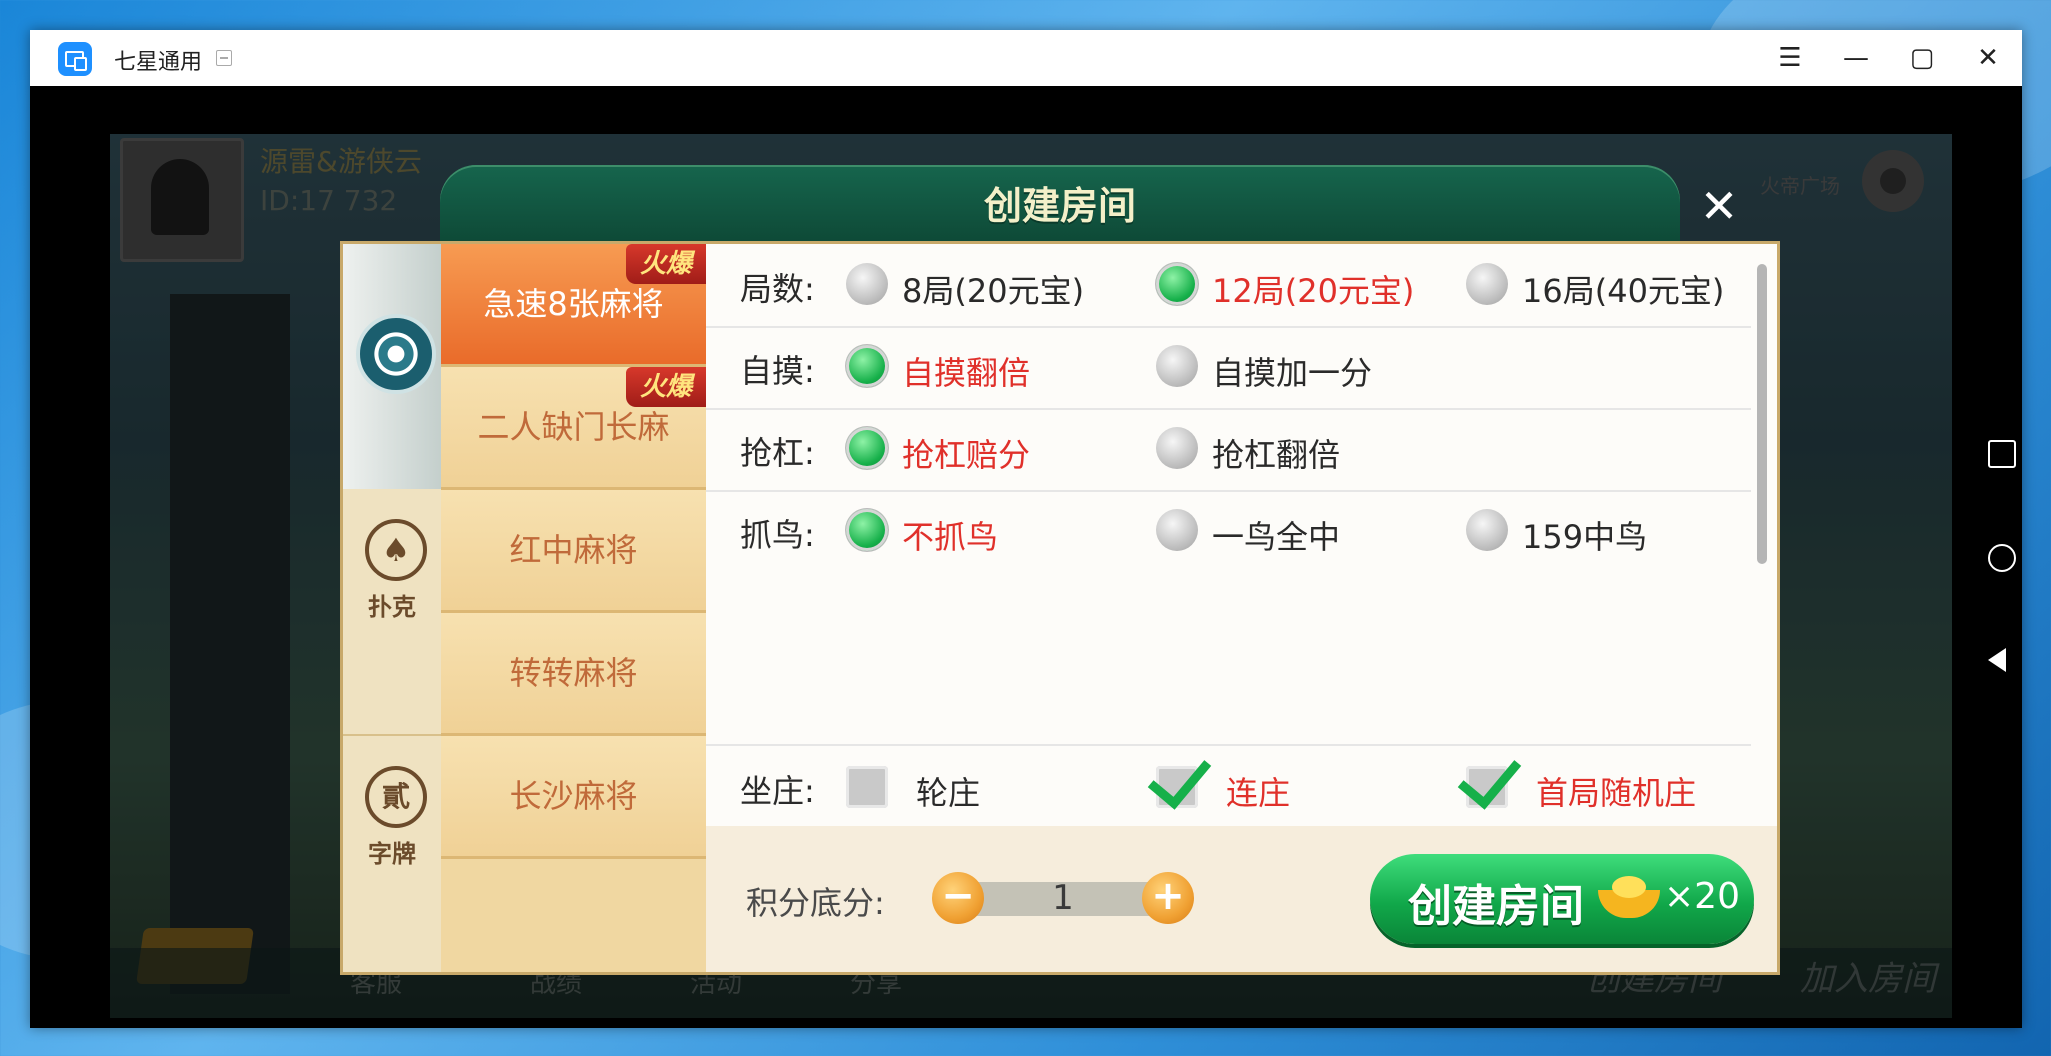 The height and width of the screenshot is (1056, 2051). What do you see at coordinates (1276, 455) in the screenshot?
I see `option-label: 抢杠翻倍` at bounding box center [1276, 455].